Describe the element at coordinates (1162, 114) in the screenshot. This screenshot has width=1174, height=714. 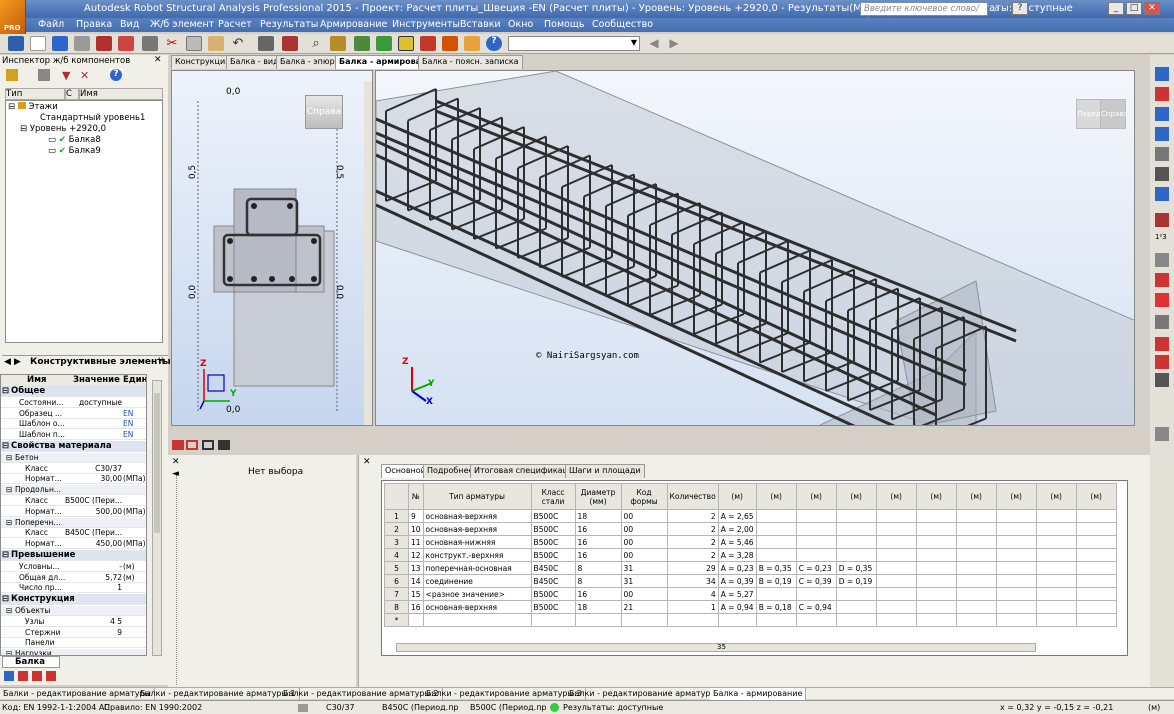
I see `slab-tool-icon` at that location.